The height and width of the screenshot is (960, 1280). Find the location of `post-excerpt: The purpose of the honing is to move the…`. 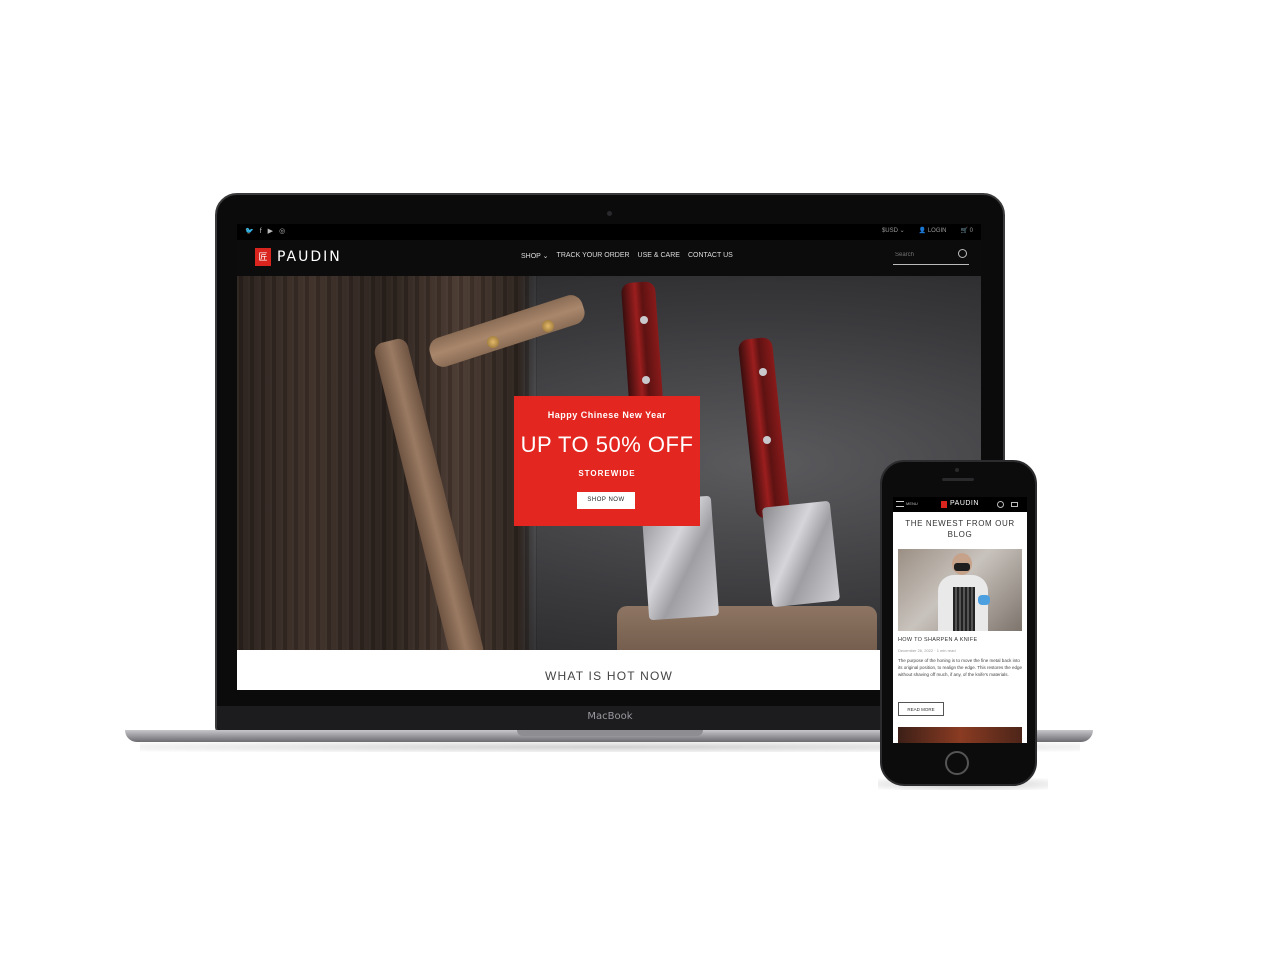

post-excerpt: The purpose of the honing is to move the… is located at coordinates (960, 667).